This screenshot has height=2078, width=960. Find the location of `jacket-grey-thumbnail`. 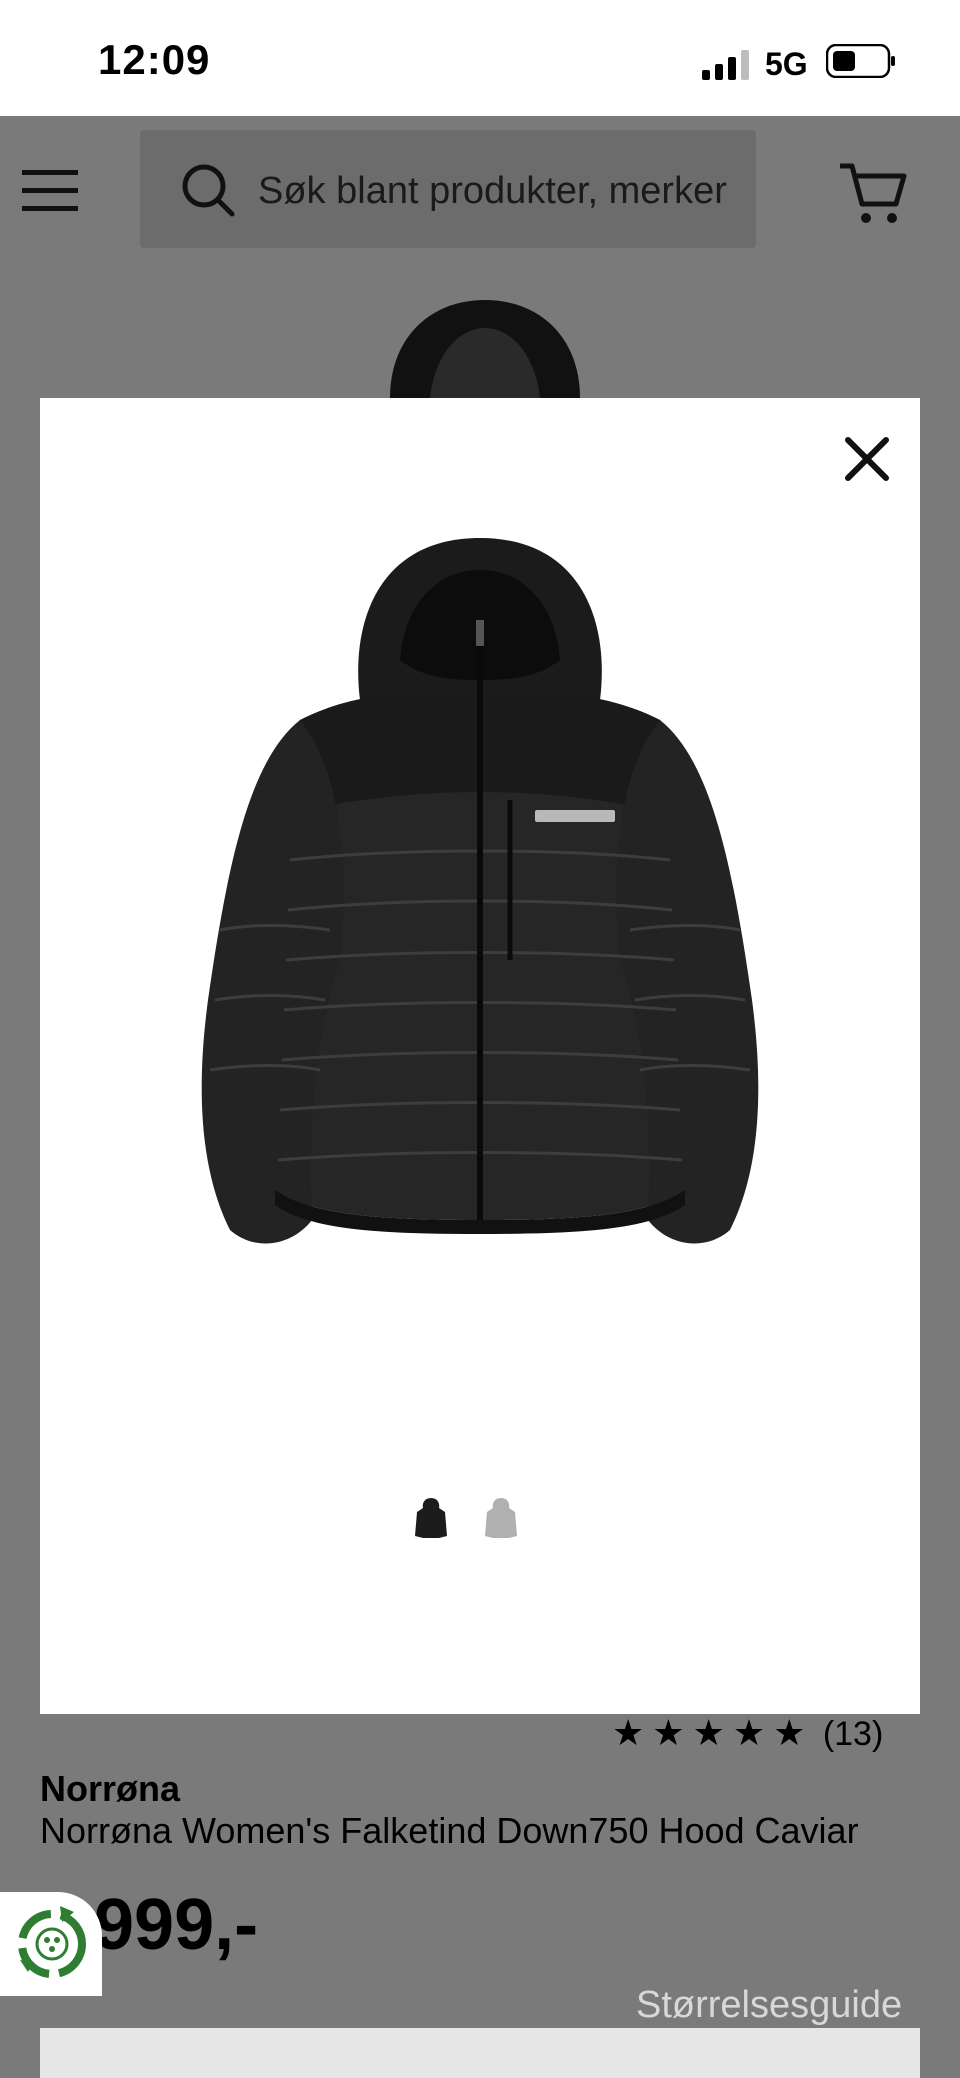

jacket-grey-thumbnail is located at coordinates (501, 1518).